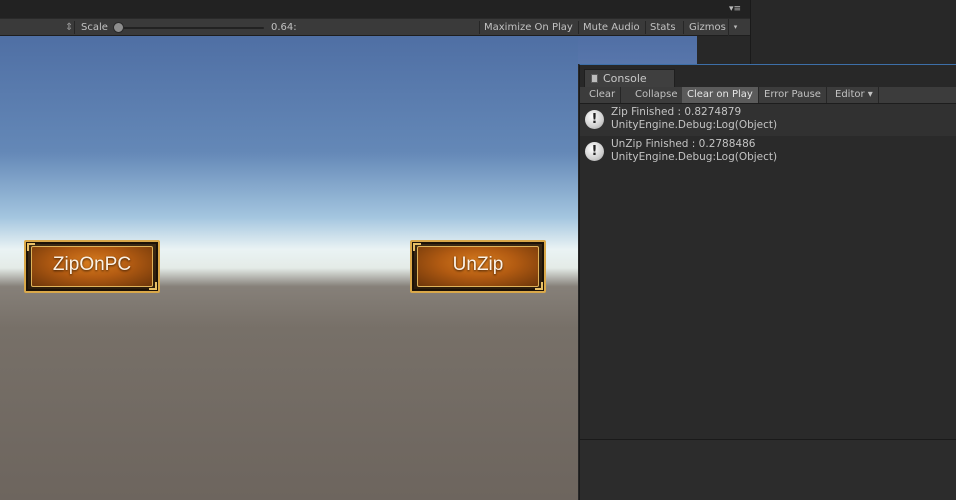 Image resolution: width=956 pixels, height=500 pixels. What do you see at coordinates (657, 95) in the screenshot?
I see `collapse-toggle: Collapse` at bounding box center [657, 95].